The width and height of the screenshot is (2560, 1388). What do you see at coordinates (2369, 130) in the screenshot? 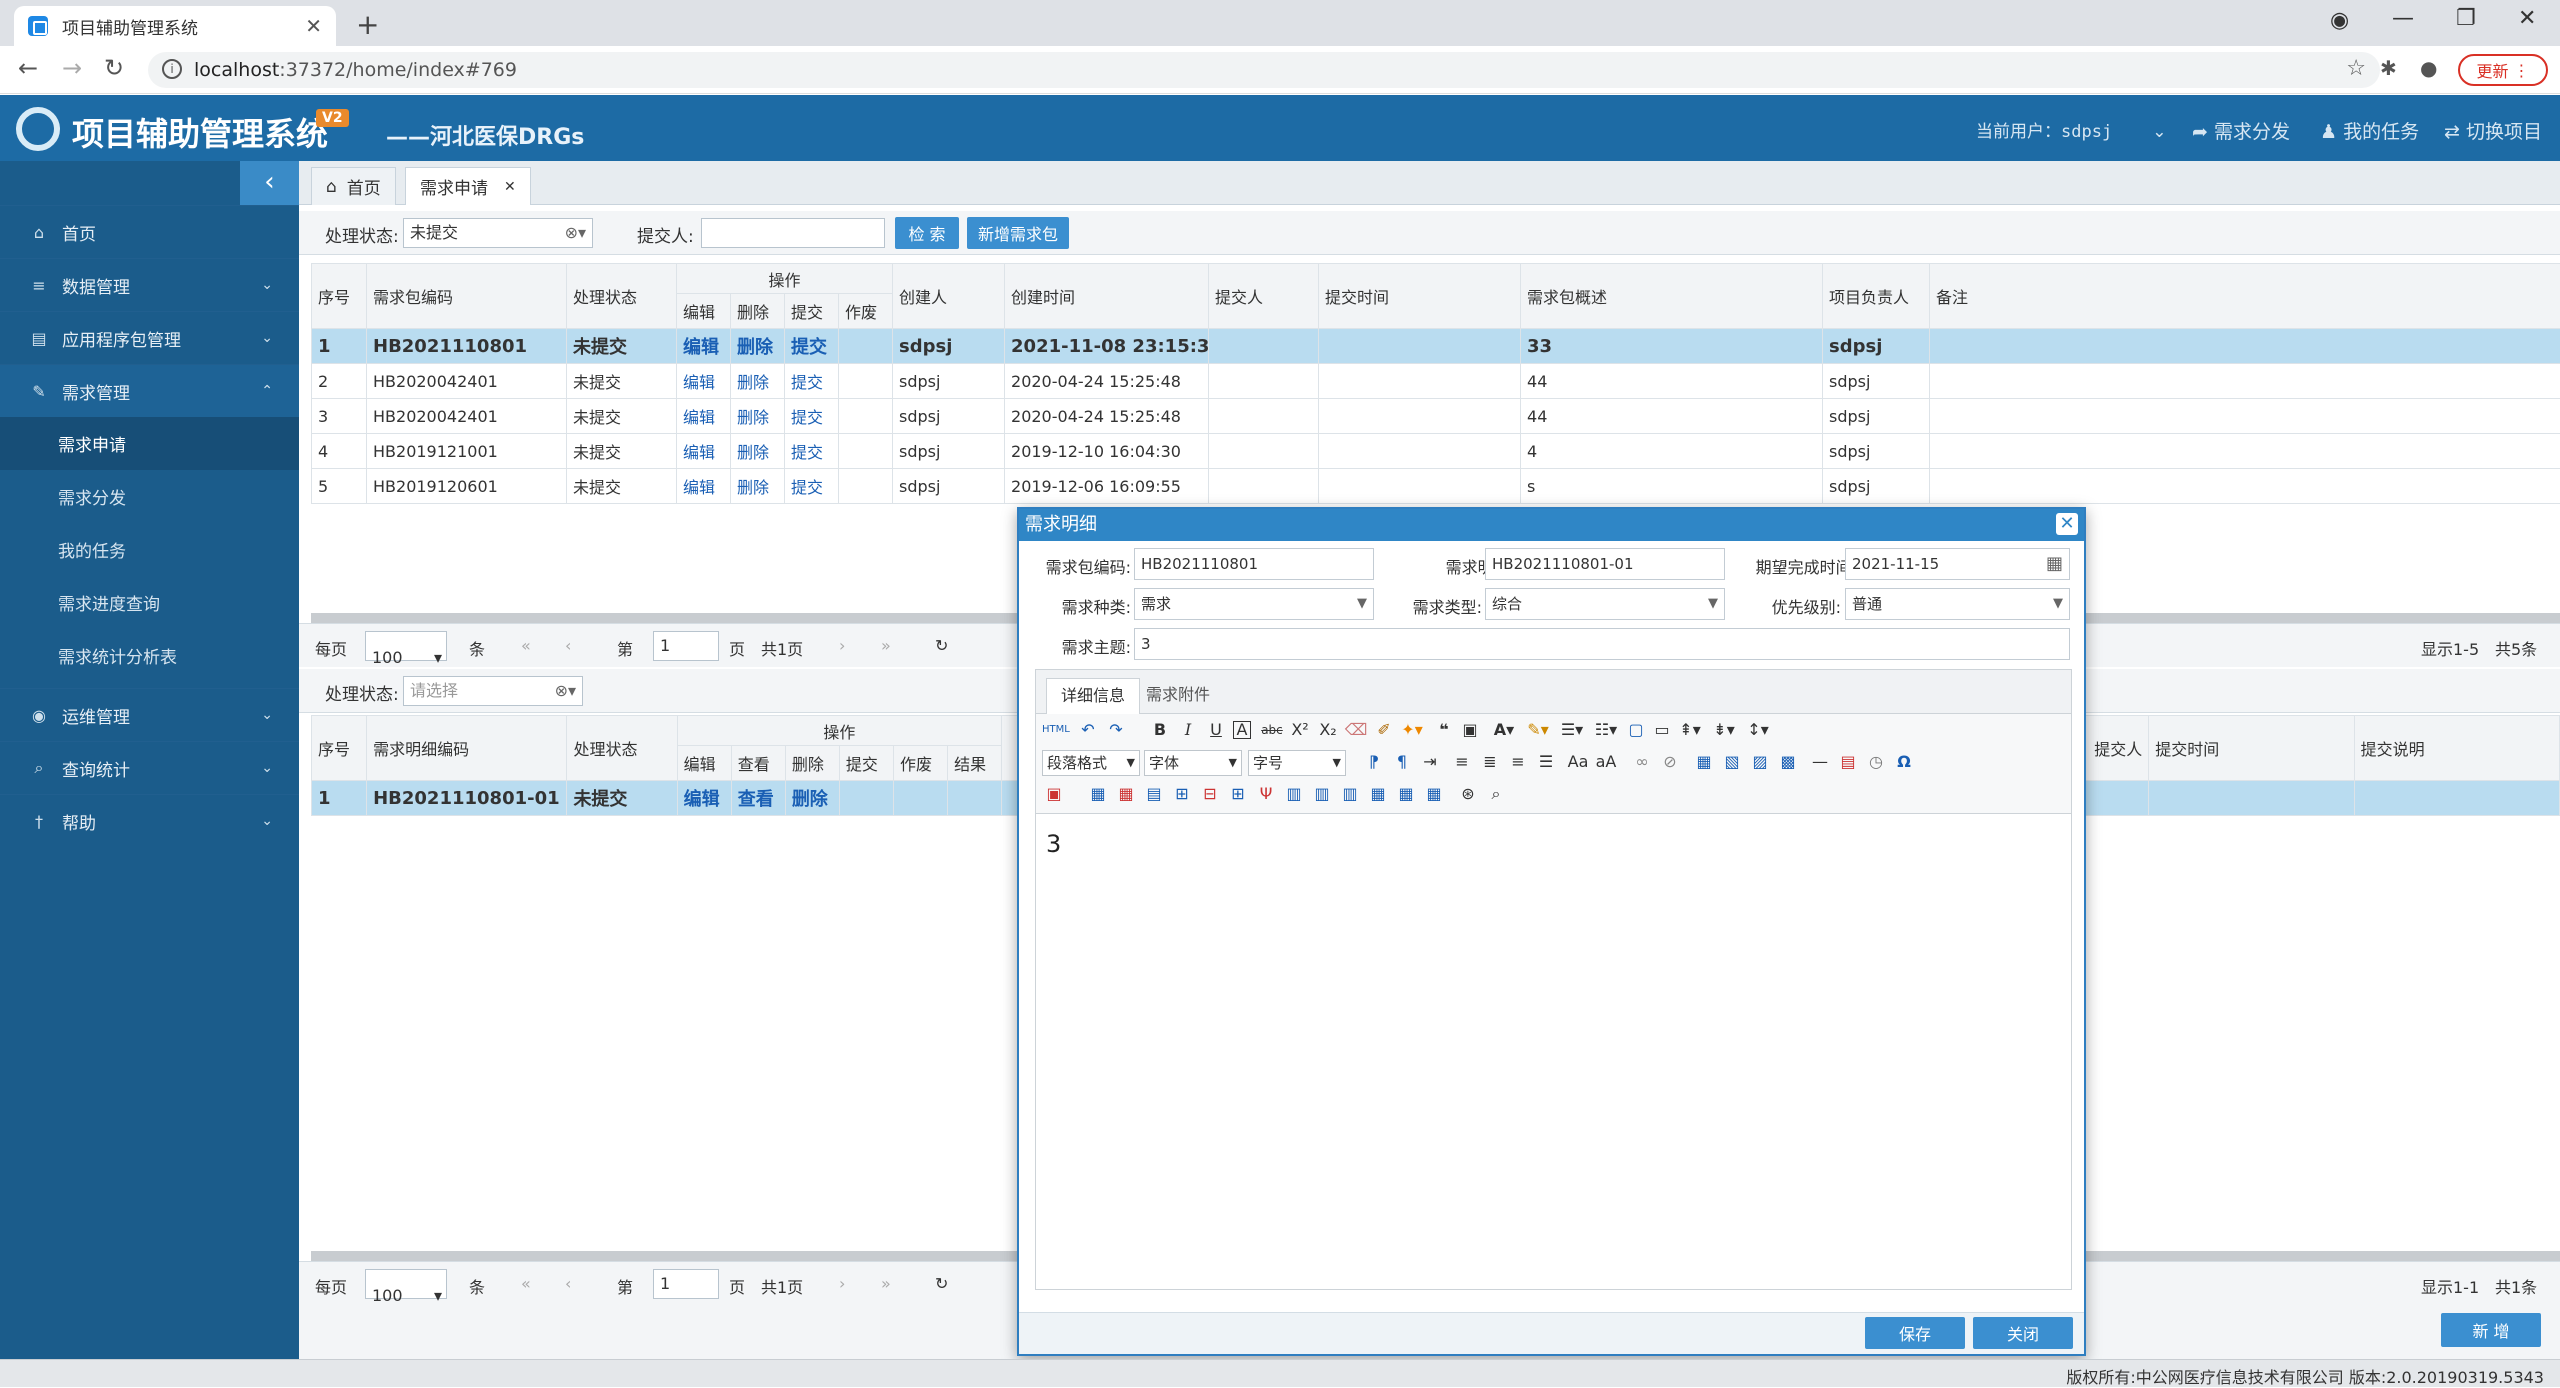
I see `header-my-tasks-button: ♟ 我的任务` at bounding box center [2369, 130].